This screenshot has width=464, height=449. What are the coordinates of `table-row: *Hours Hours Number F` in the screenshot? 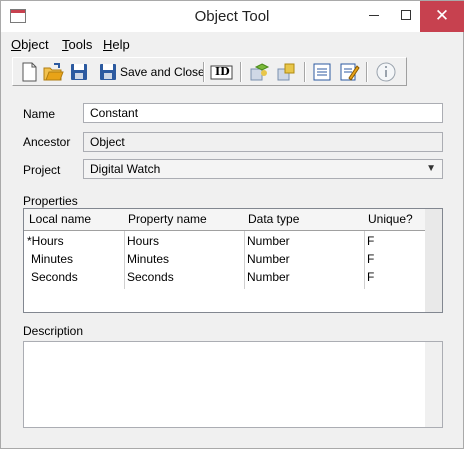 It's located at (225, 241).